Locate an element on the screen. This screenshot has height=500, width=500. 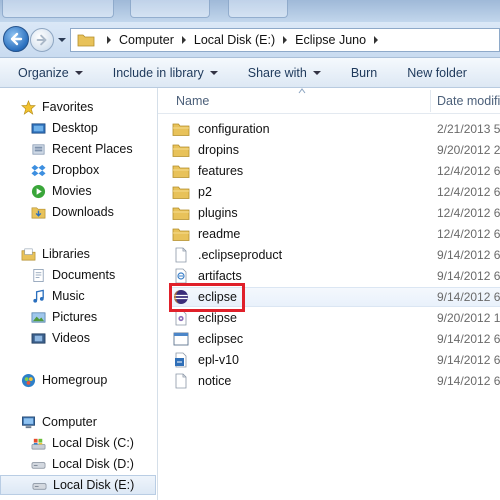
file-date: 2/21/2013 5 is located at coordinates (468, 129).